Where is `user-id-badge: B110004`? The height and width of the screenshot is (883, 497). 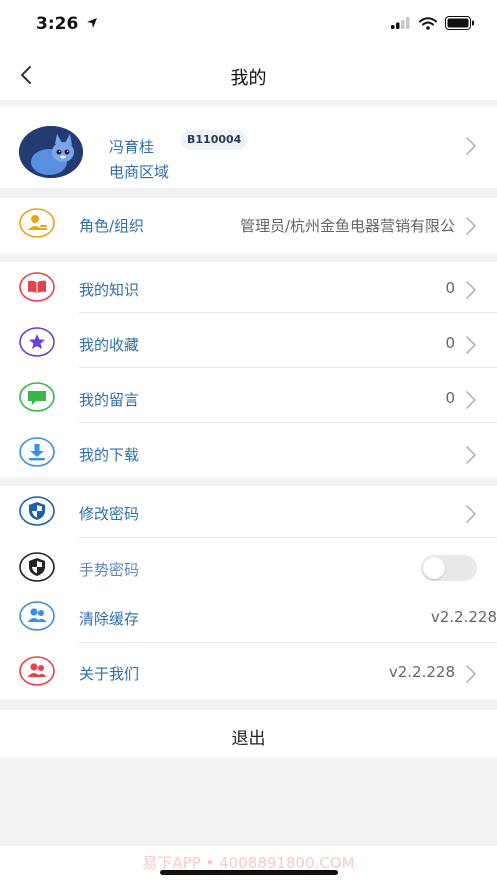 user-id-badge: B110004 is located at coordinates (214, 140).